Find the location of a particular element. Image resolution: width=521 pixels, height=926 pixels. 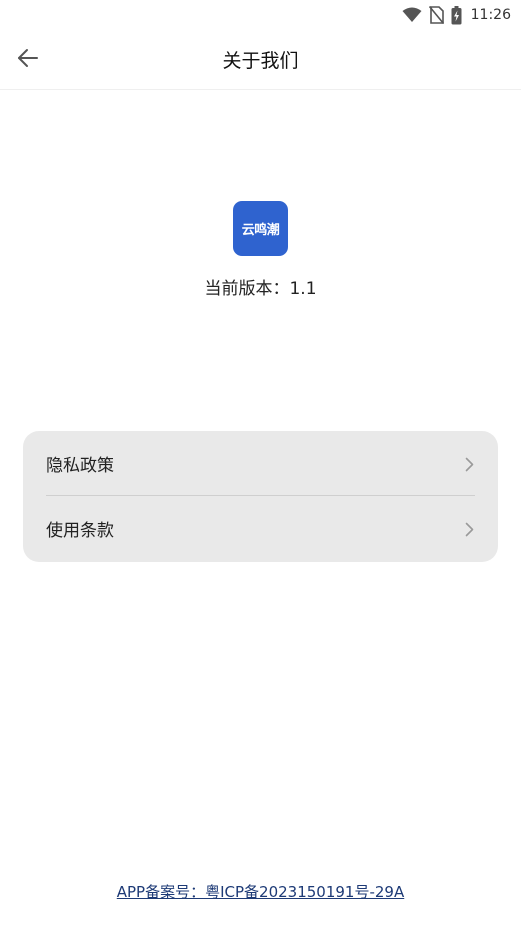

wifi-icon is located at coordinates (412, 15).